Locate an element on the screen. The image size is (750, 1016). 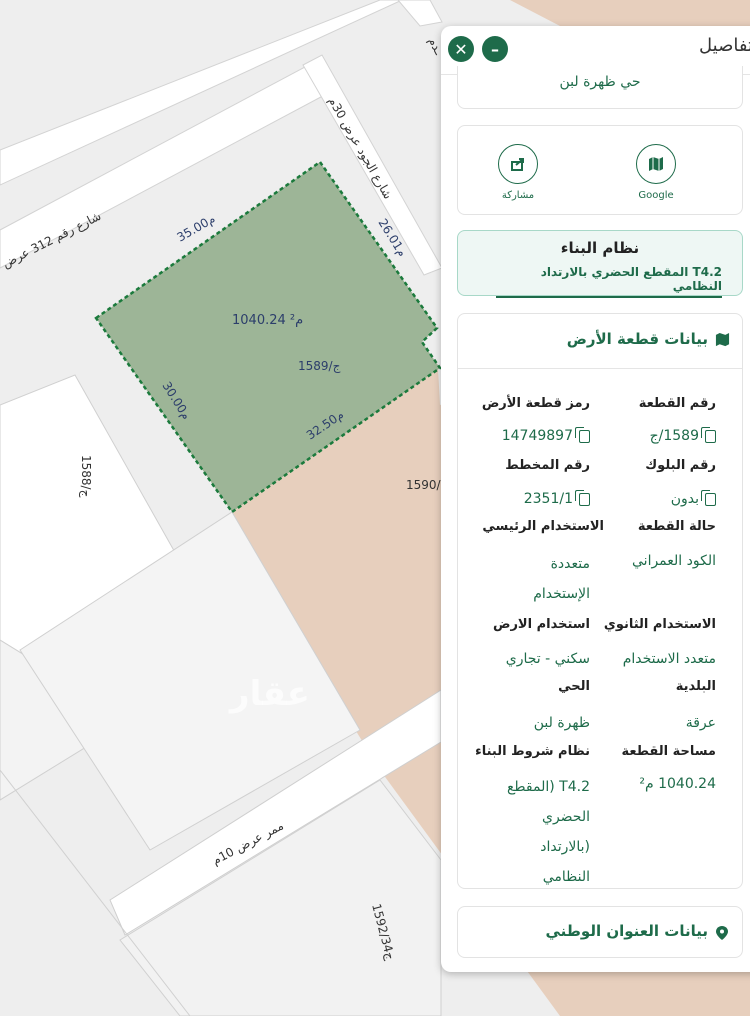
block-label: رقم البلوك is located at coordinates (680, 465).